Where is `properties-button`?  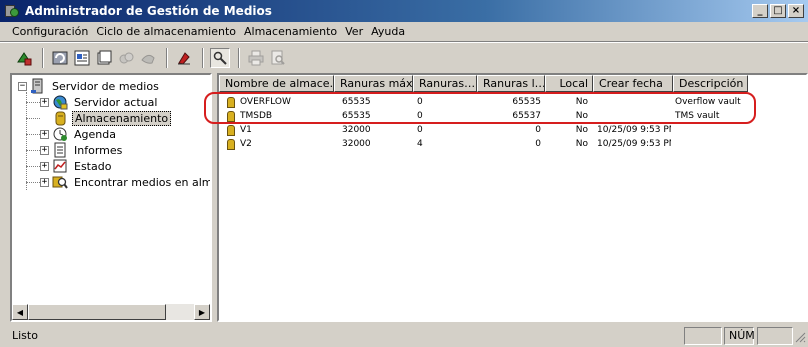 properties-button is located at coordinates (82, 58).